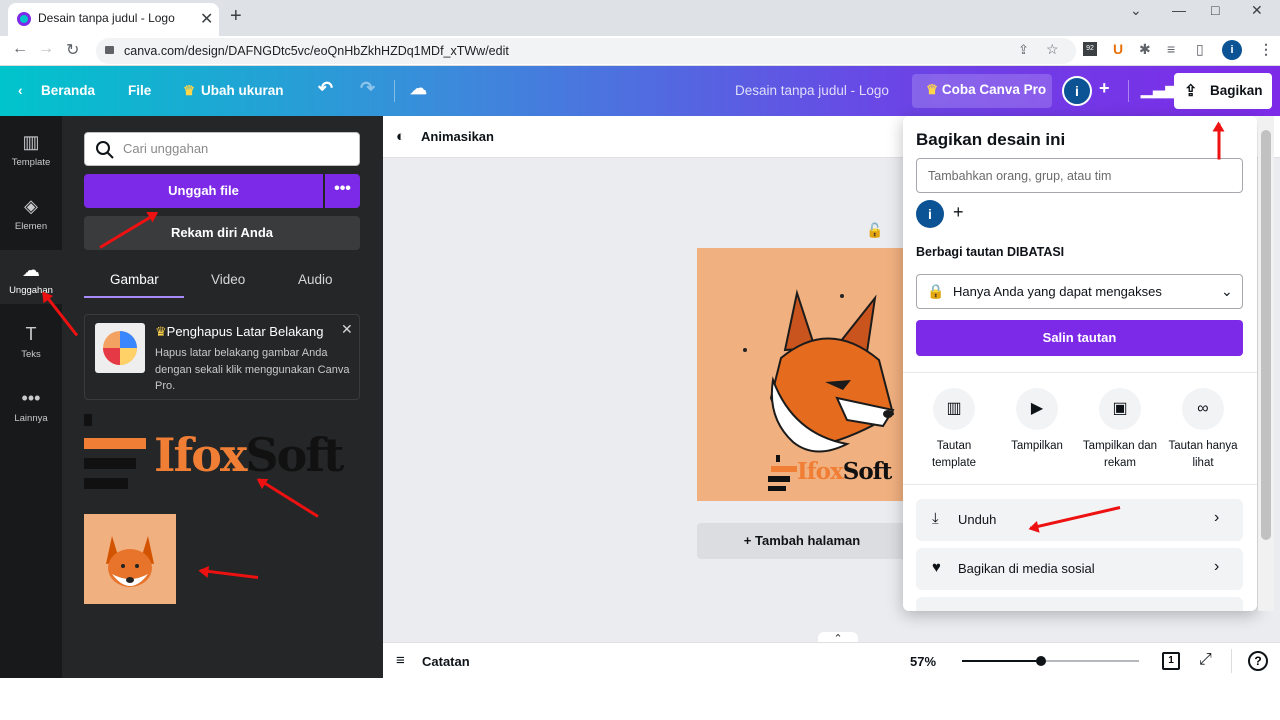 This screenshot has height=720, width=1280. What do you see at coordinates (831, 660) in the screenshot?
I see `editor-bottom-bar: ≡ Catatan 57% 1 ⤢ ?` at bounding box center [831, 660].